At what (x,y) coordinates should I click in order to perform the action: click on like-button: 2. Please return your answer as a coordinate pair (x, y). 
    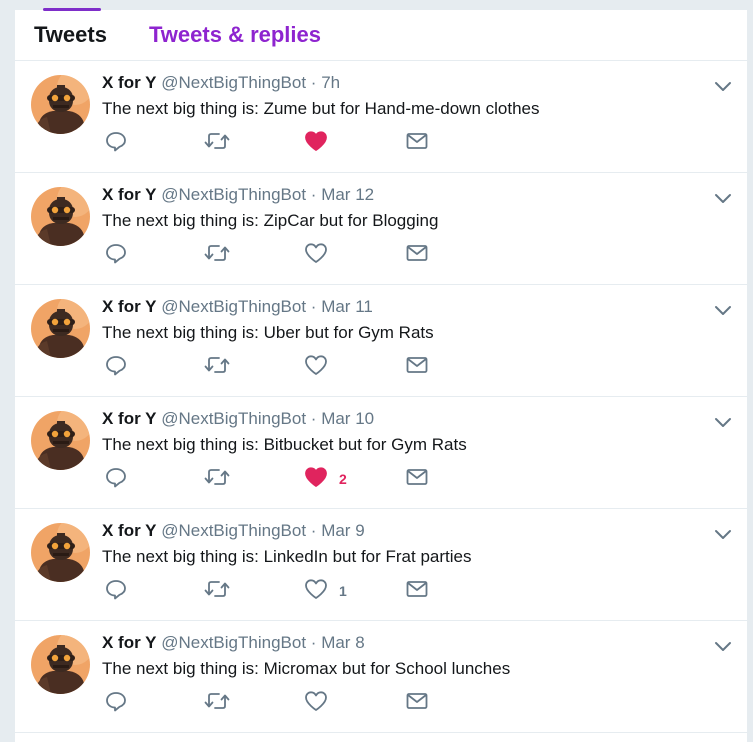
    Looking at the image, I should click on (325, 477).